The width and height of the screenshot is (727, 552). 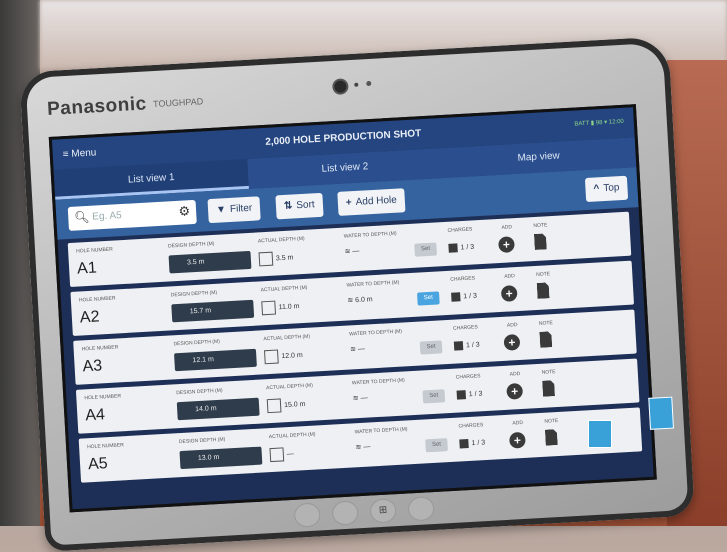 What do you see at coordinates (283, 356) in the screenshot?
I see `actual-depth-field: 12.0 m` at bounding box center [283, 356].